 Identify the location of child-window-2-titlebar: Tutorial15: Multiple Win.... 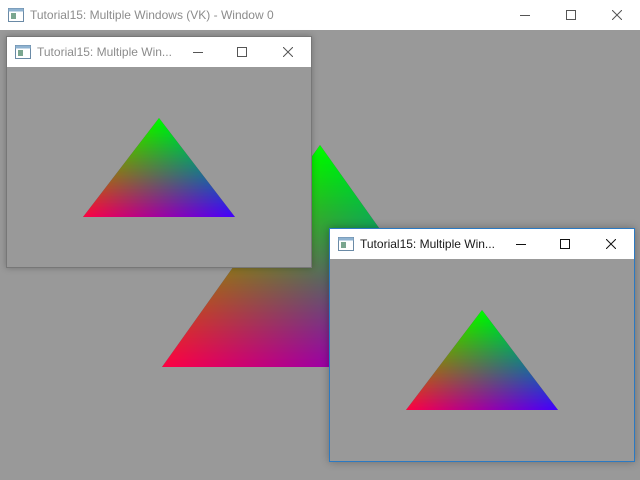
(482, 244).